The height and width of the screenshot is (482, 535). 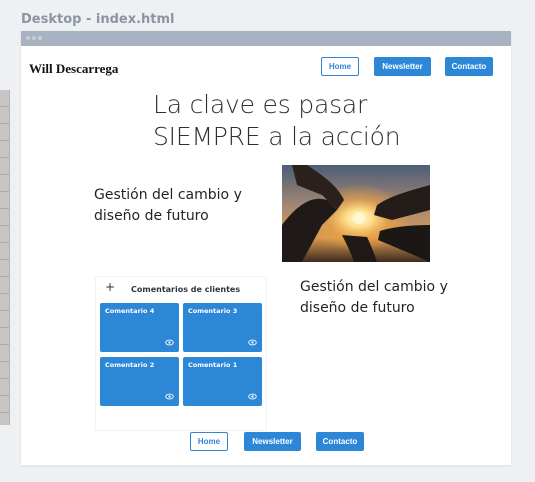 I want to click on hero-heading: La clave es pasar SIEMPRE a la acción, so click(x=277, y=121).